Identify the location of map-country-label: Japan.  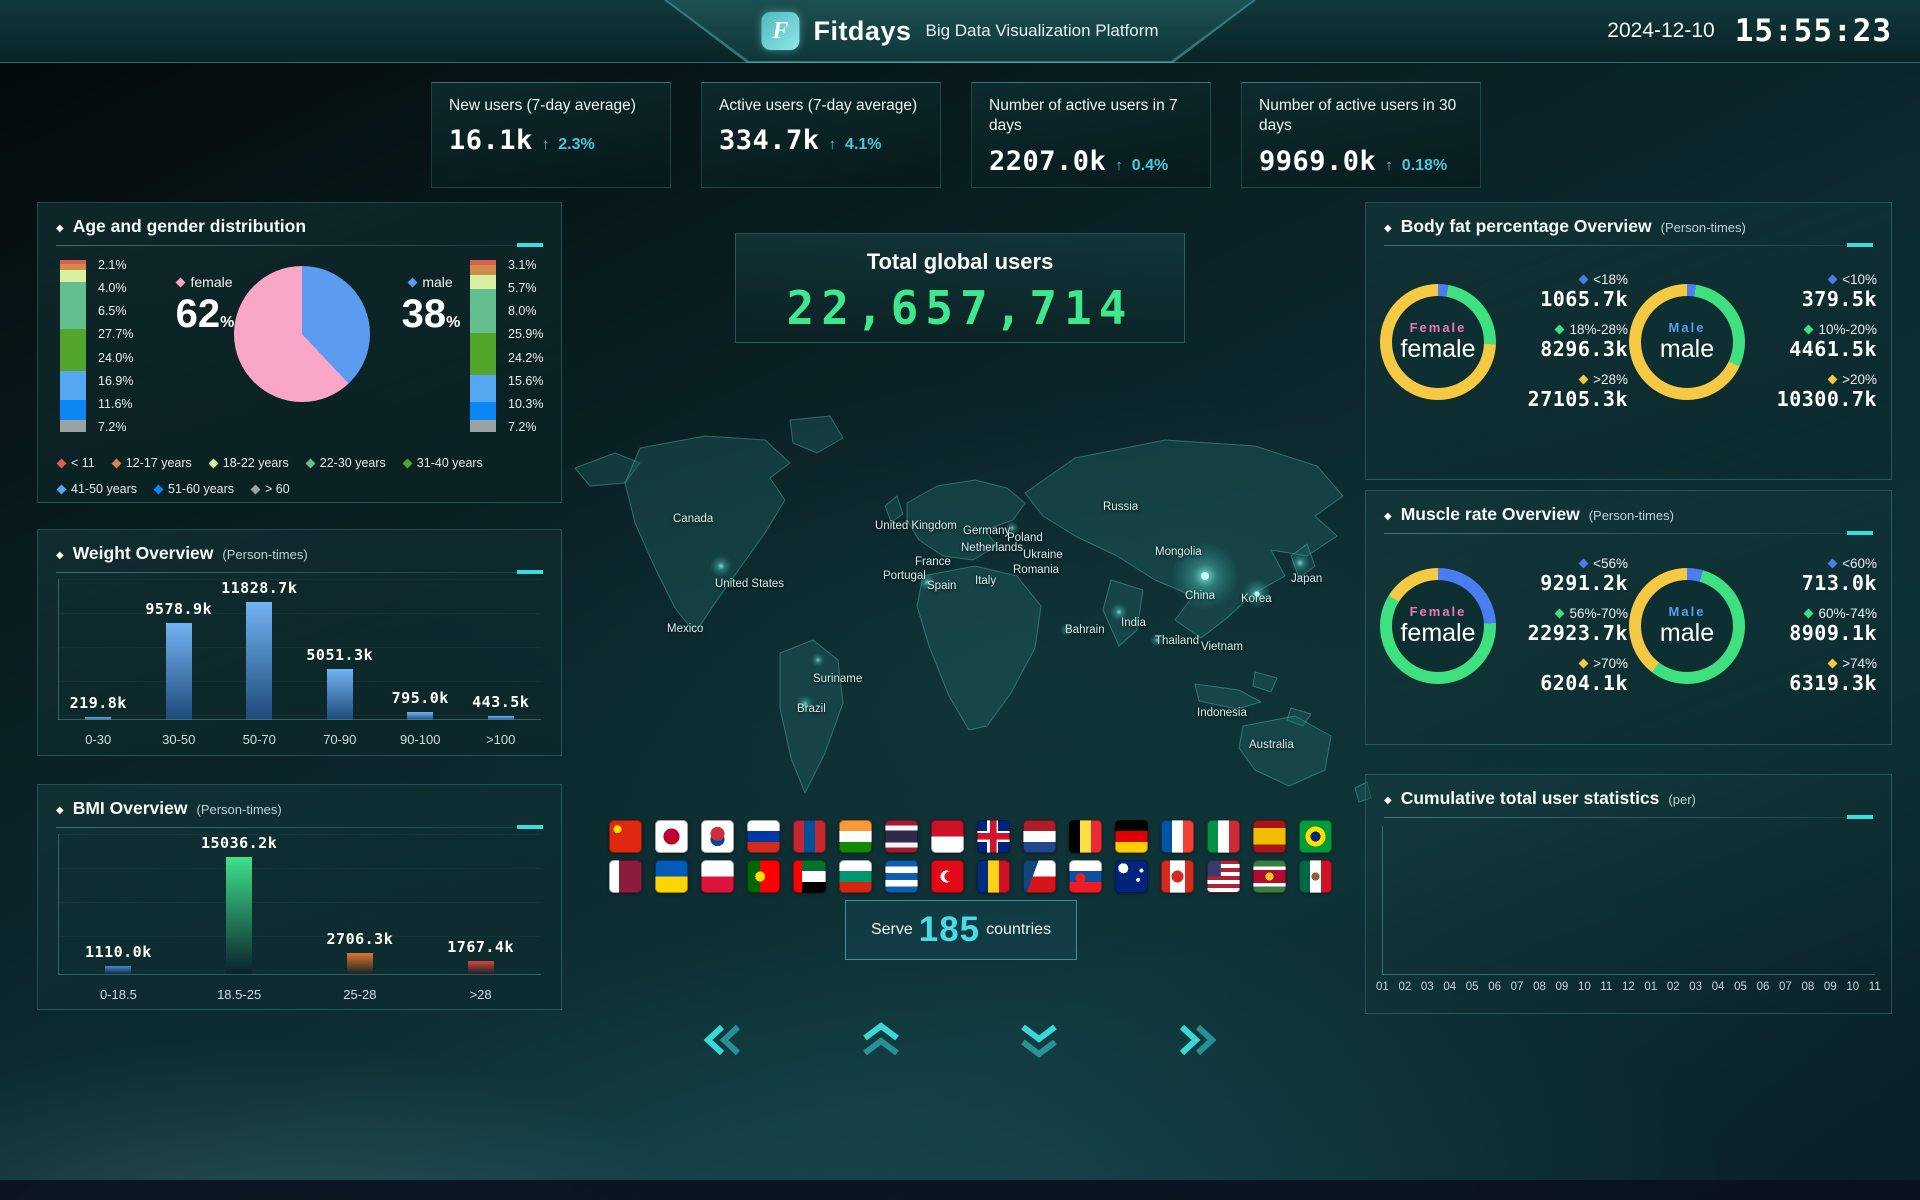
(1307, 579).